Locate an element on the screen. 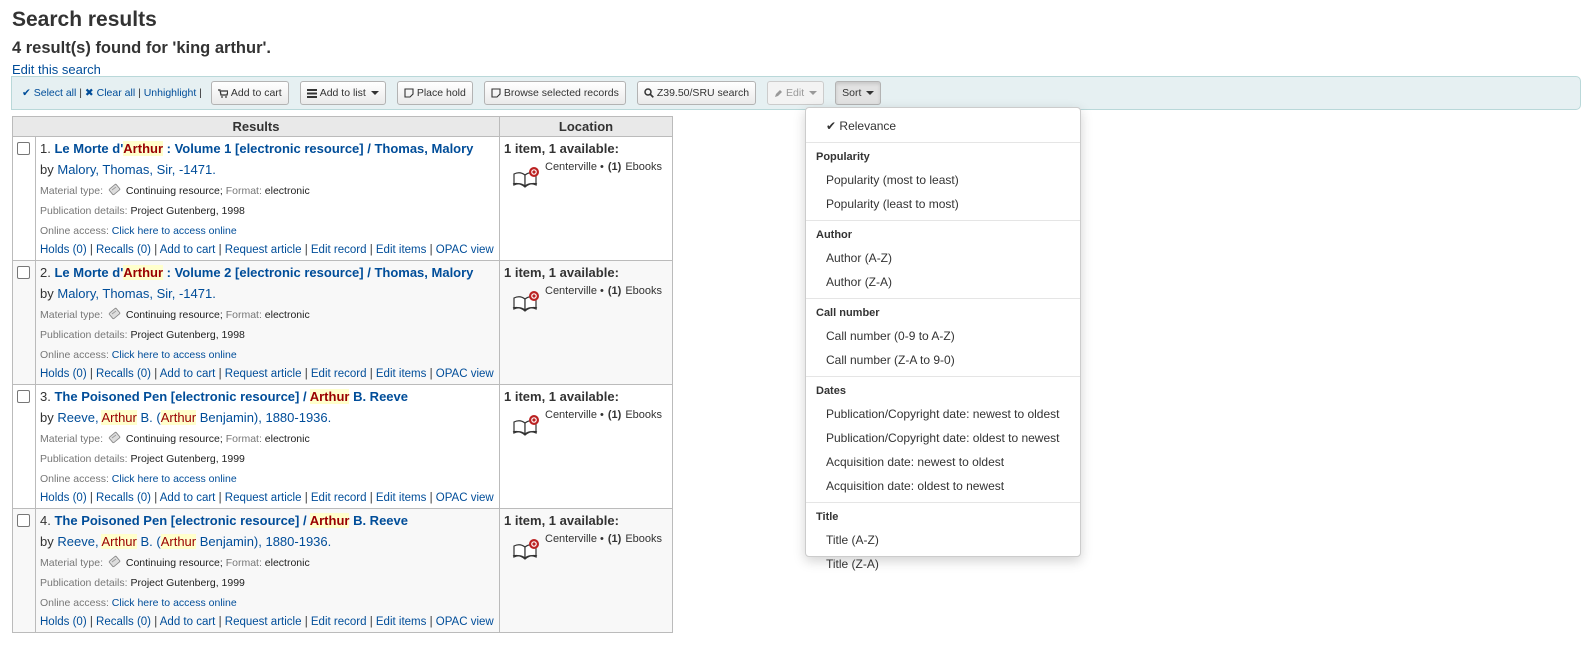 This screenshot has height=645, width=1592. caret-down-icon is located at coordinates (813, 93).